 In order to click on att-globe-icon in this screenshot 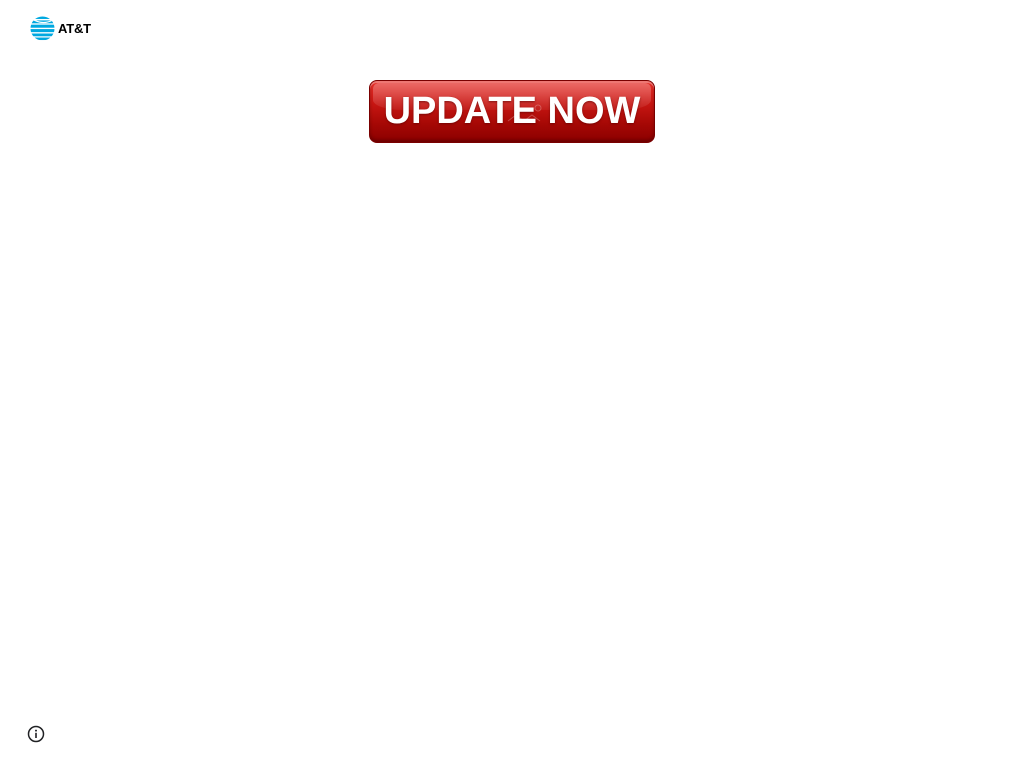, I will do `click(42, 28)`.